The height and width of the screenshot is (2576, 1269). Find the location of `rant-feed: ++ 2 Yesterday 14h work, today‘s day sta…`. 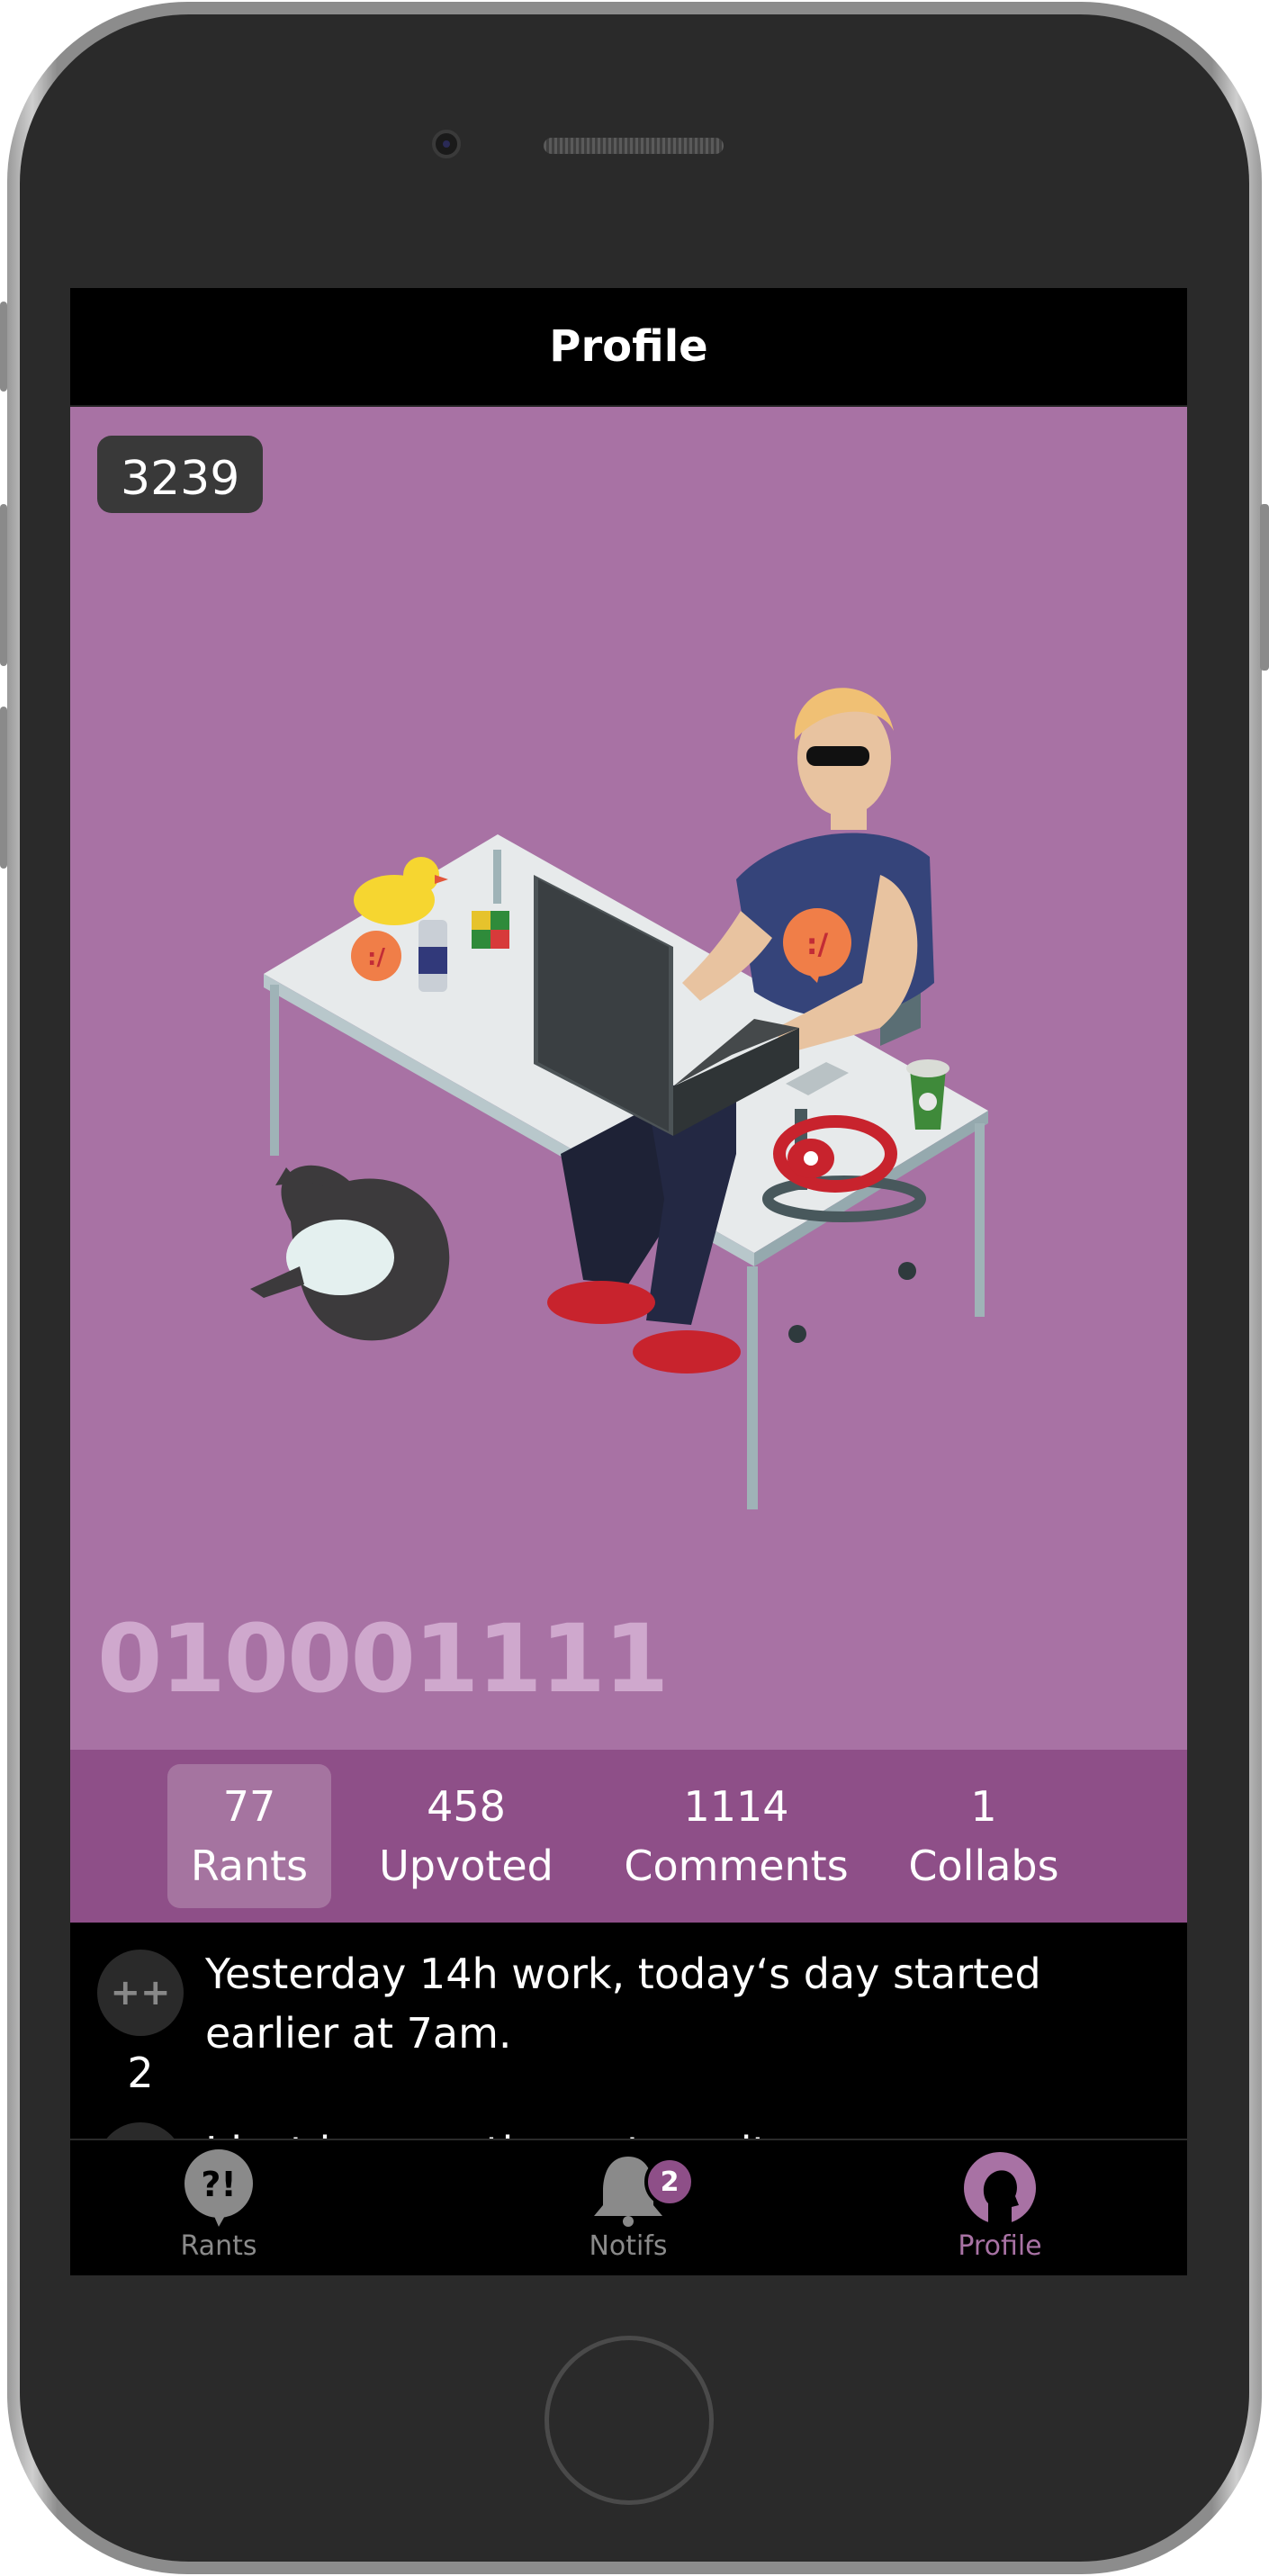

rant-feed: ++ 2 Yesterday 14h work, today‘s day sta… is located at coordinates (628, 2031).